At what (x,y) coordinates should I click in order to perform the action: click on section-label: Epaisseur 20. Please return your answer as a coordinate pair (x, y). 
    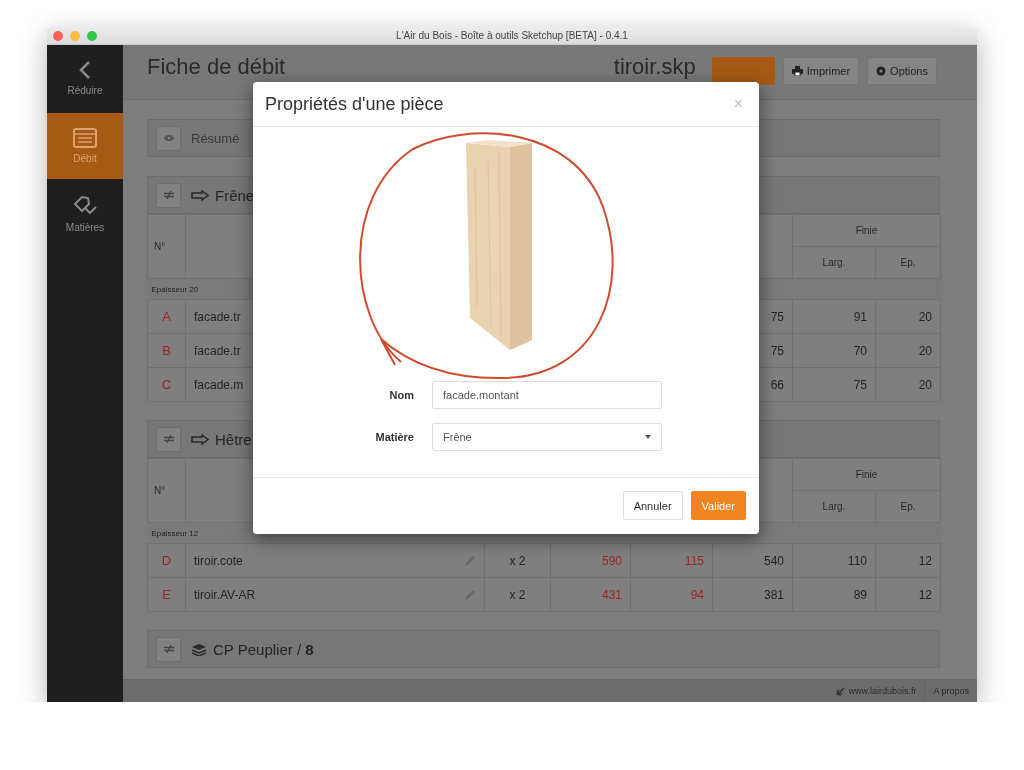
    Looking at the image, I should click on (175, 289).